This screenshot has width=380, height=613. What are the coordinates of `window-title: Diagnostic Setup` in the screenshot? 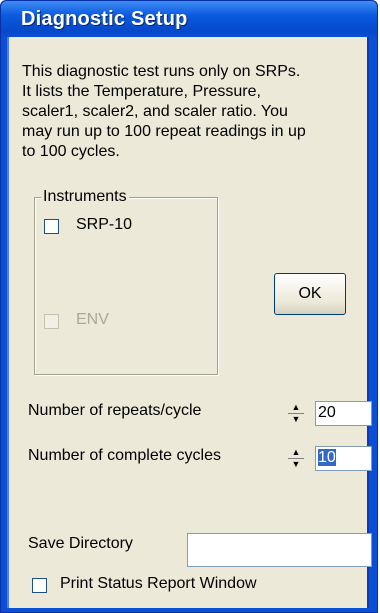 It's located at (104, 19).